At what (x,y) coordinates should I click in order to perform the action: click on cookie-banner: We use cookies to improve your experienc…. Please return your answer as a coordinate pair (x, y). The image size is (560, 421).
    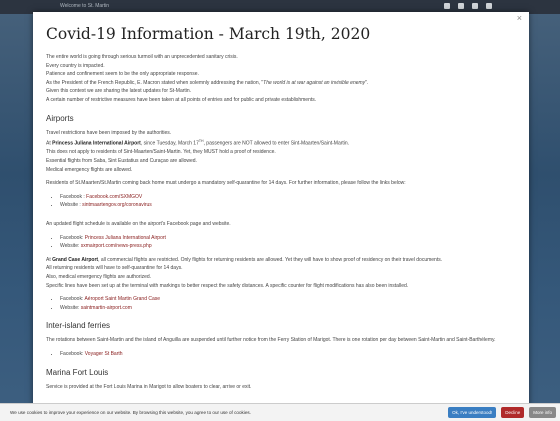
    Looking at the image, I should click on (280, 412).